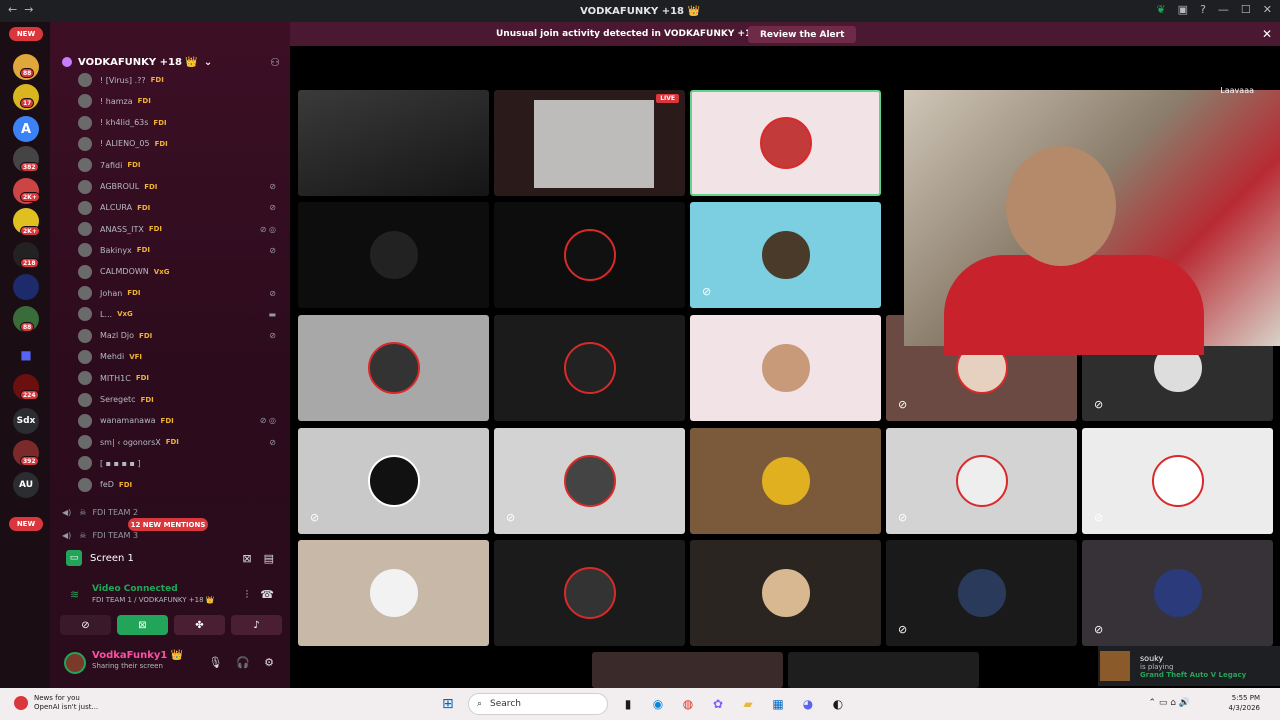 The image size is (1280, 720). I want to click on skull-icon: ☠, so click(83, 535).